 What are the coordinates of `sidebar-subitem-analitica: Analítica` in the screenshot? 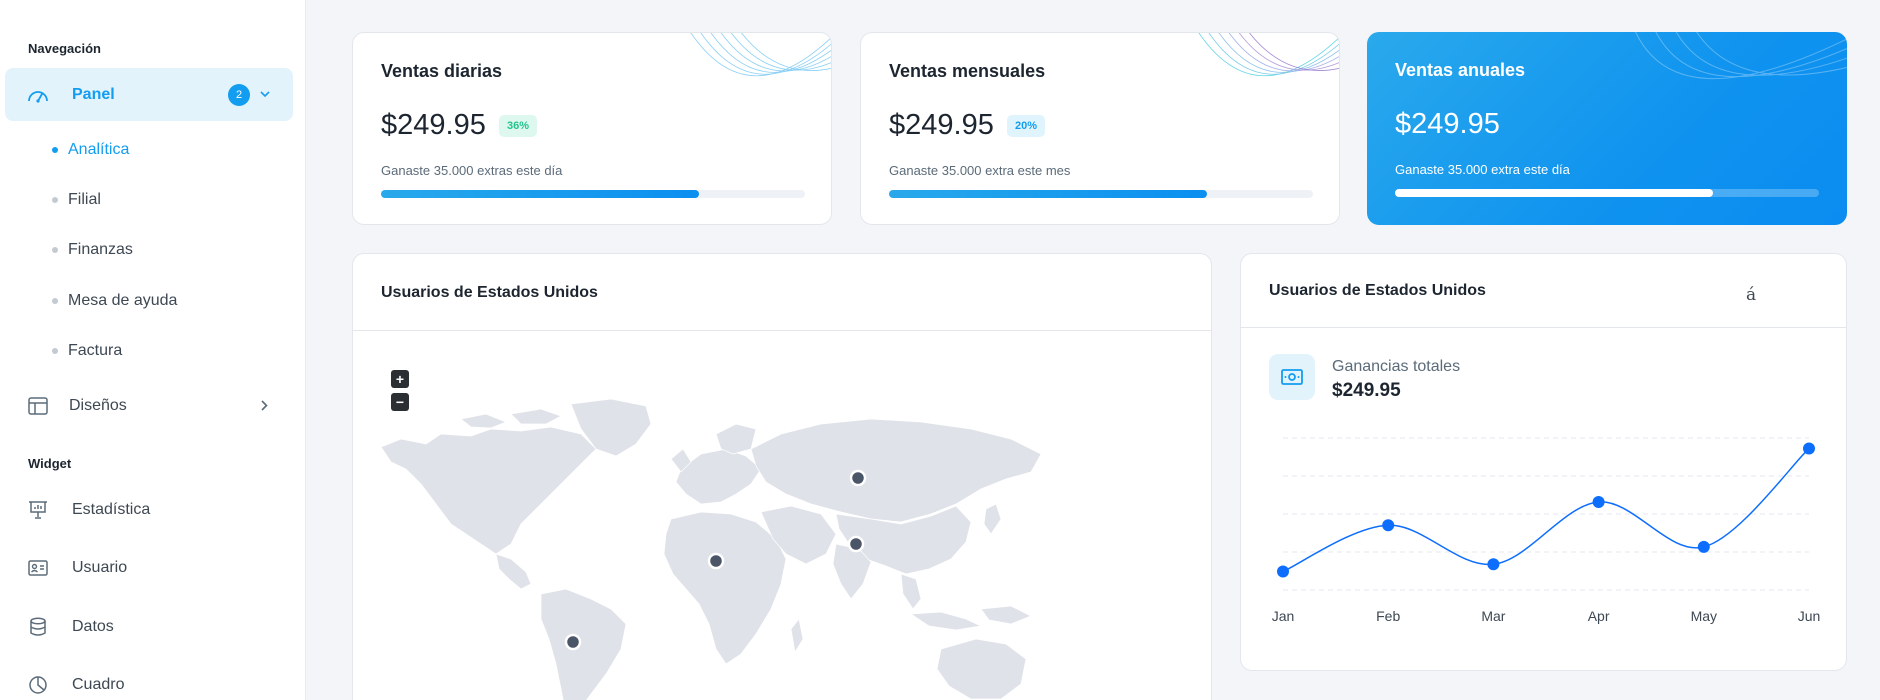 It's located at (90, 150).